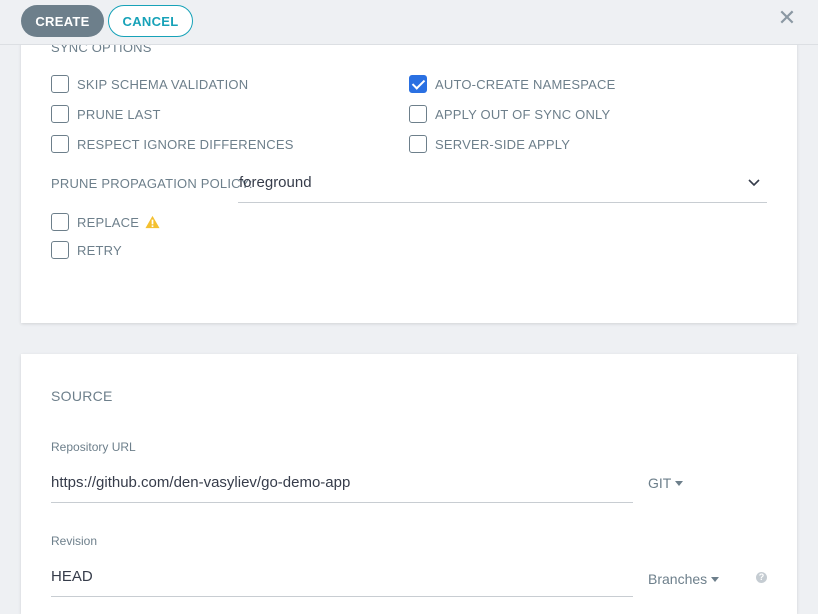 The height and width of the screenshot is (614, 818). I want to click on option-retry: RETRY, so click(86, 250).